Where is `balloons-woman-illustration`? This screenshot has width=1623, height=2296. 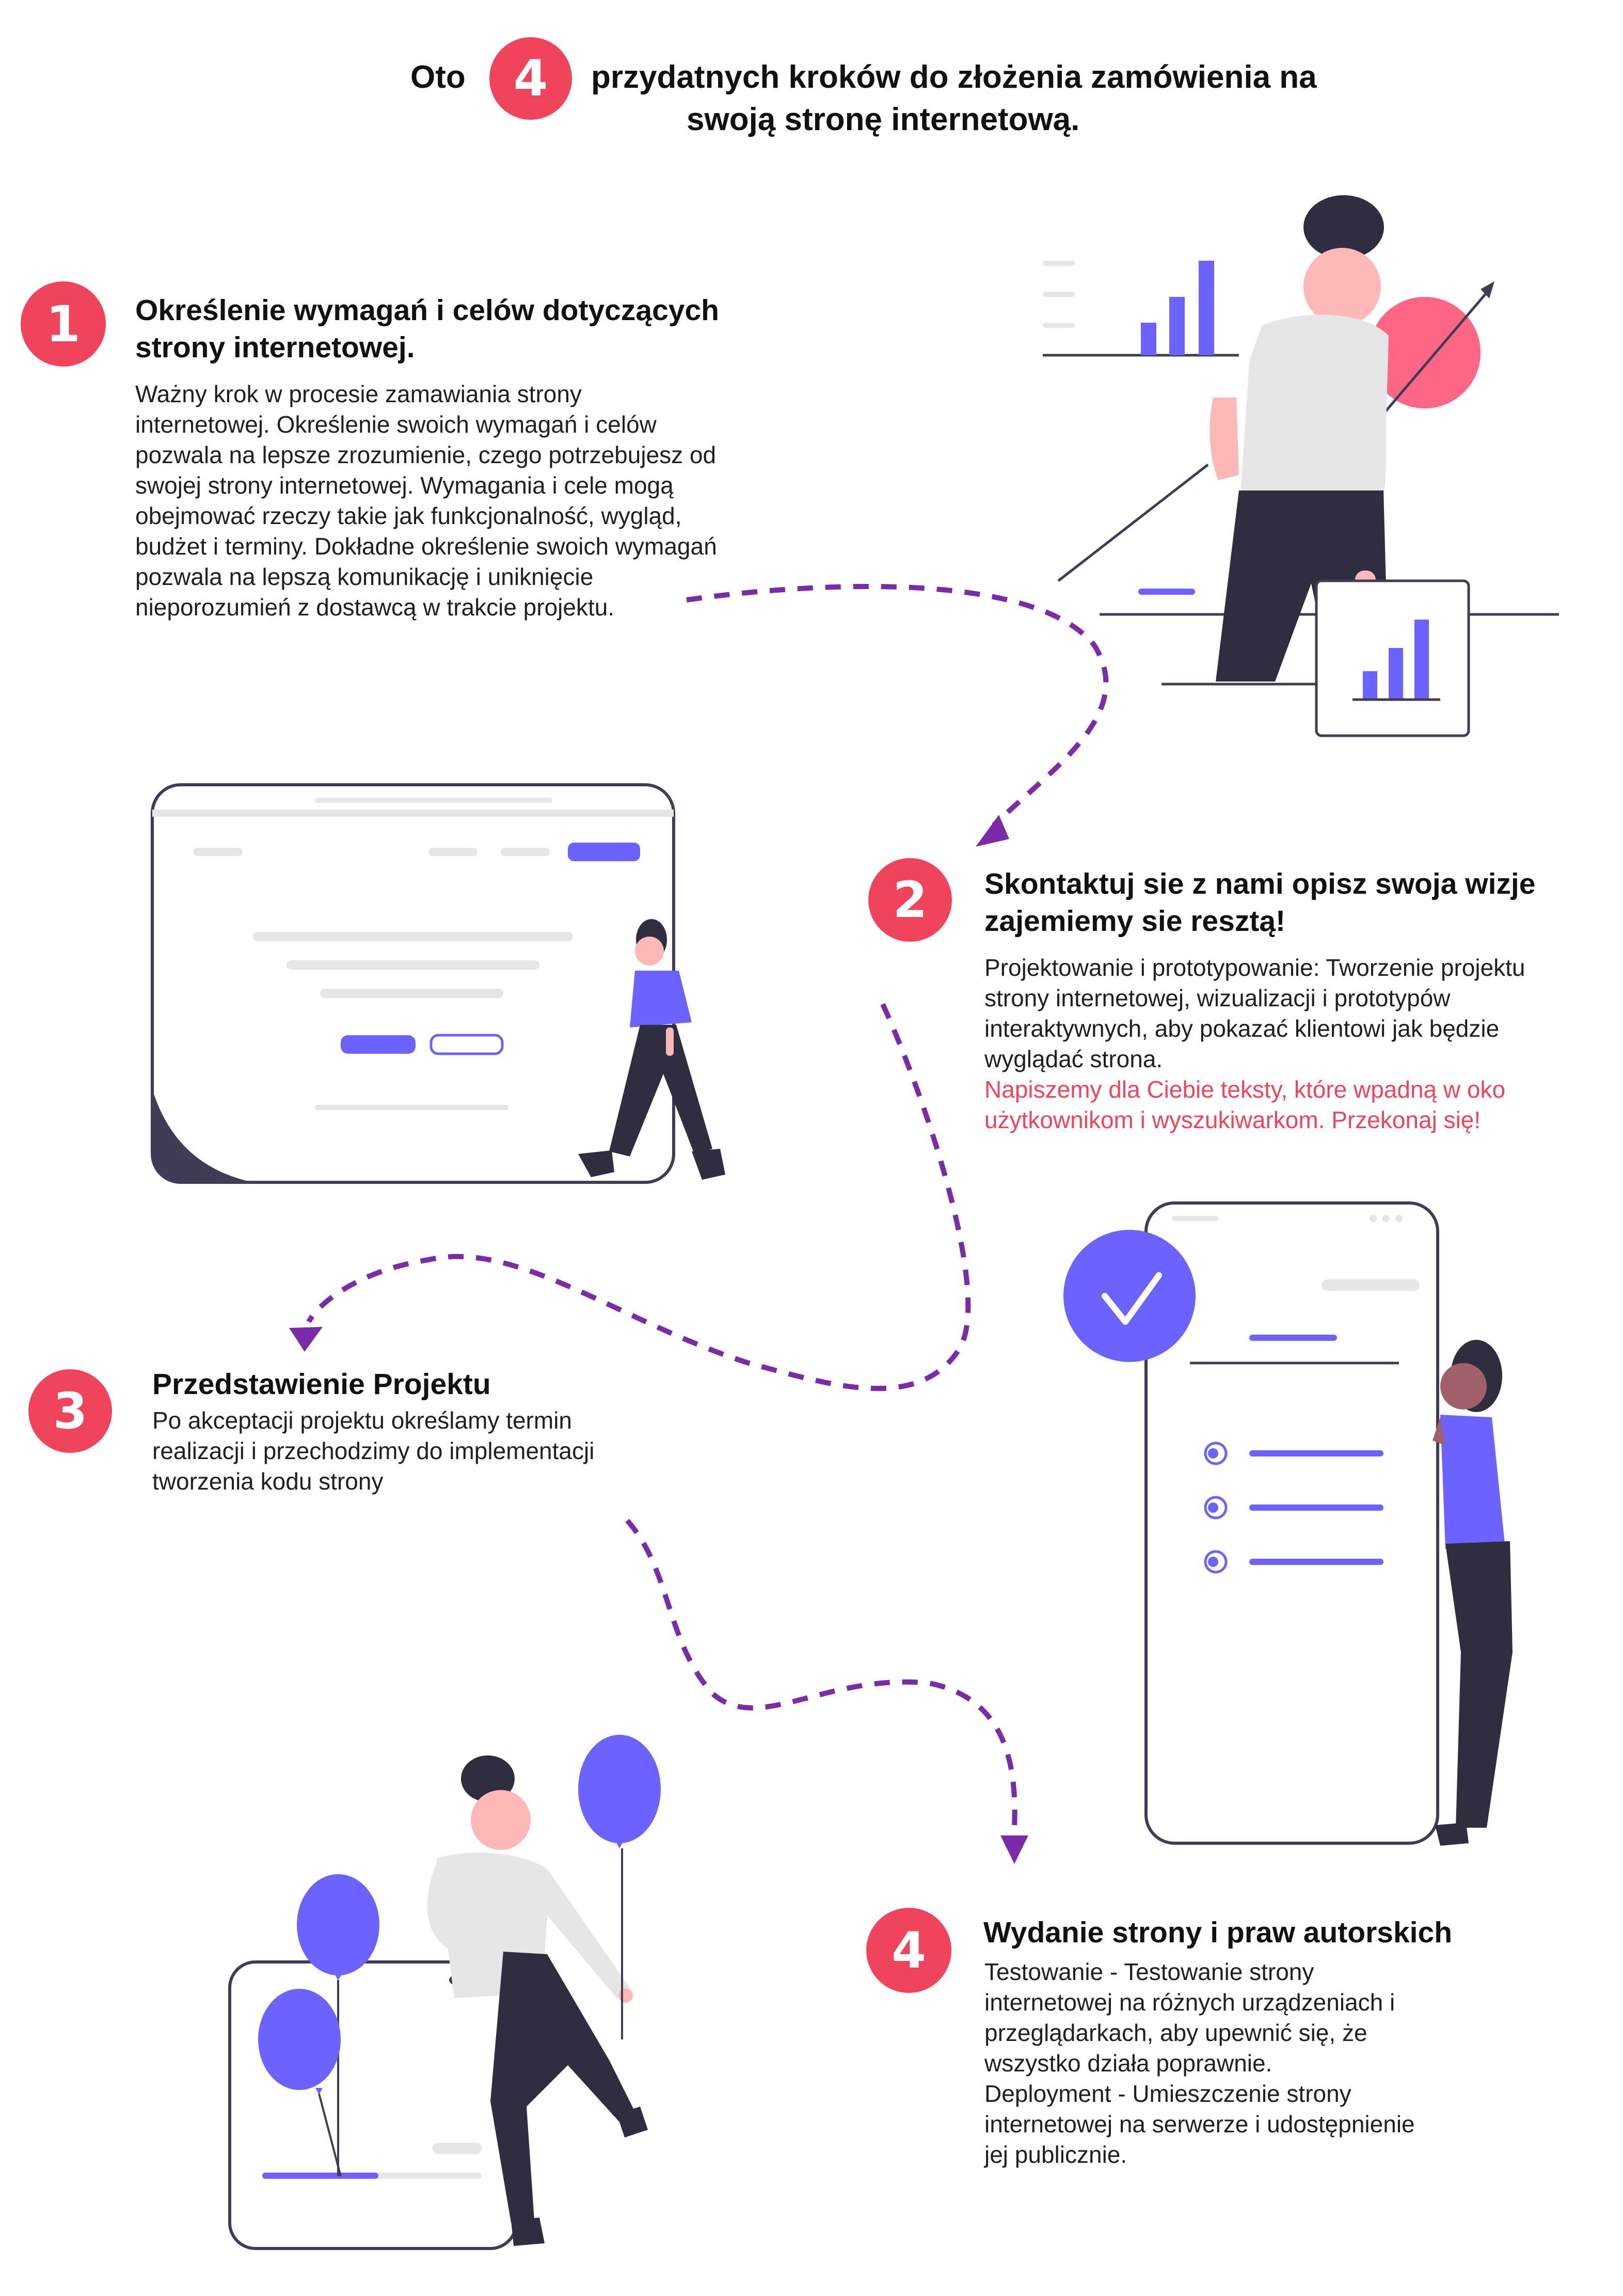
balloons-woman-illustration is located at coordinates (444, 1993).